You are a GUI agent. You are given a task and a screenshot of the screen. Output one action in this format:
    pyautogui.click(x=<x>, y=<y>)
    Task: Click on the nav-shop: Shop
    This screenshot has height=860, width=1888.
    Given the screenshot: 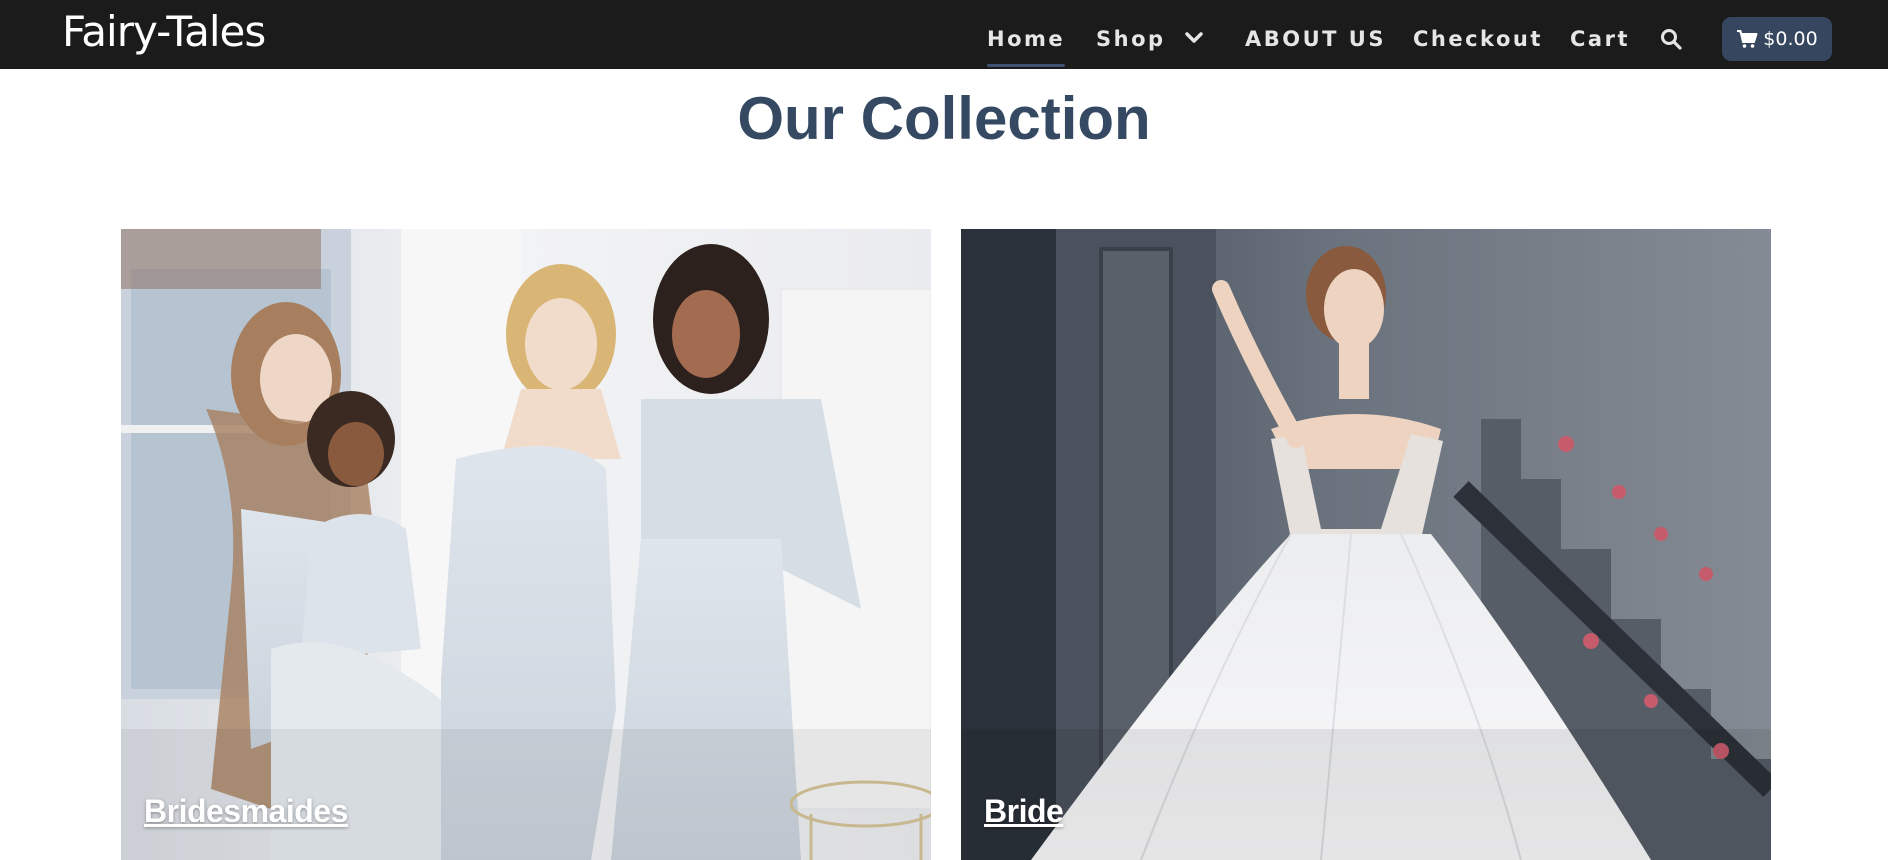 What is the action you would take?
    pyautogui.click(x=1150, y=34)
    